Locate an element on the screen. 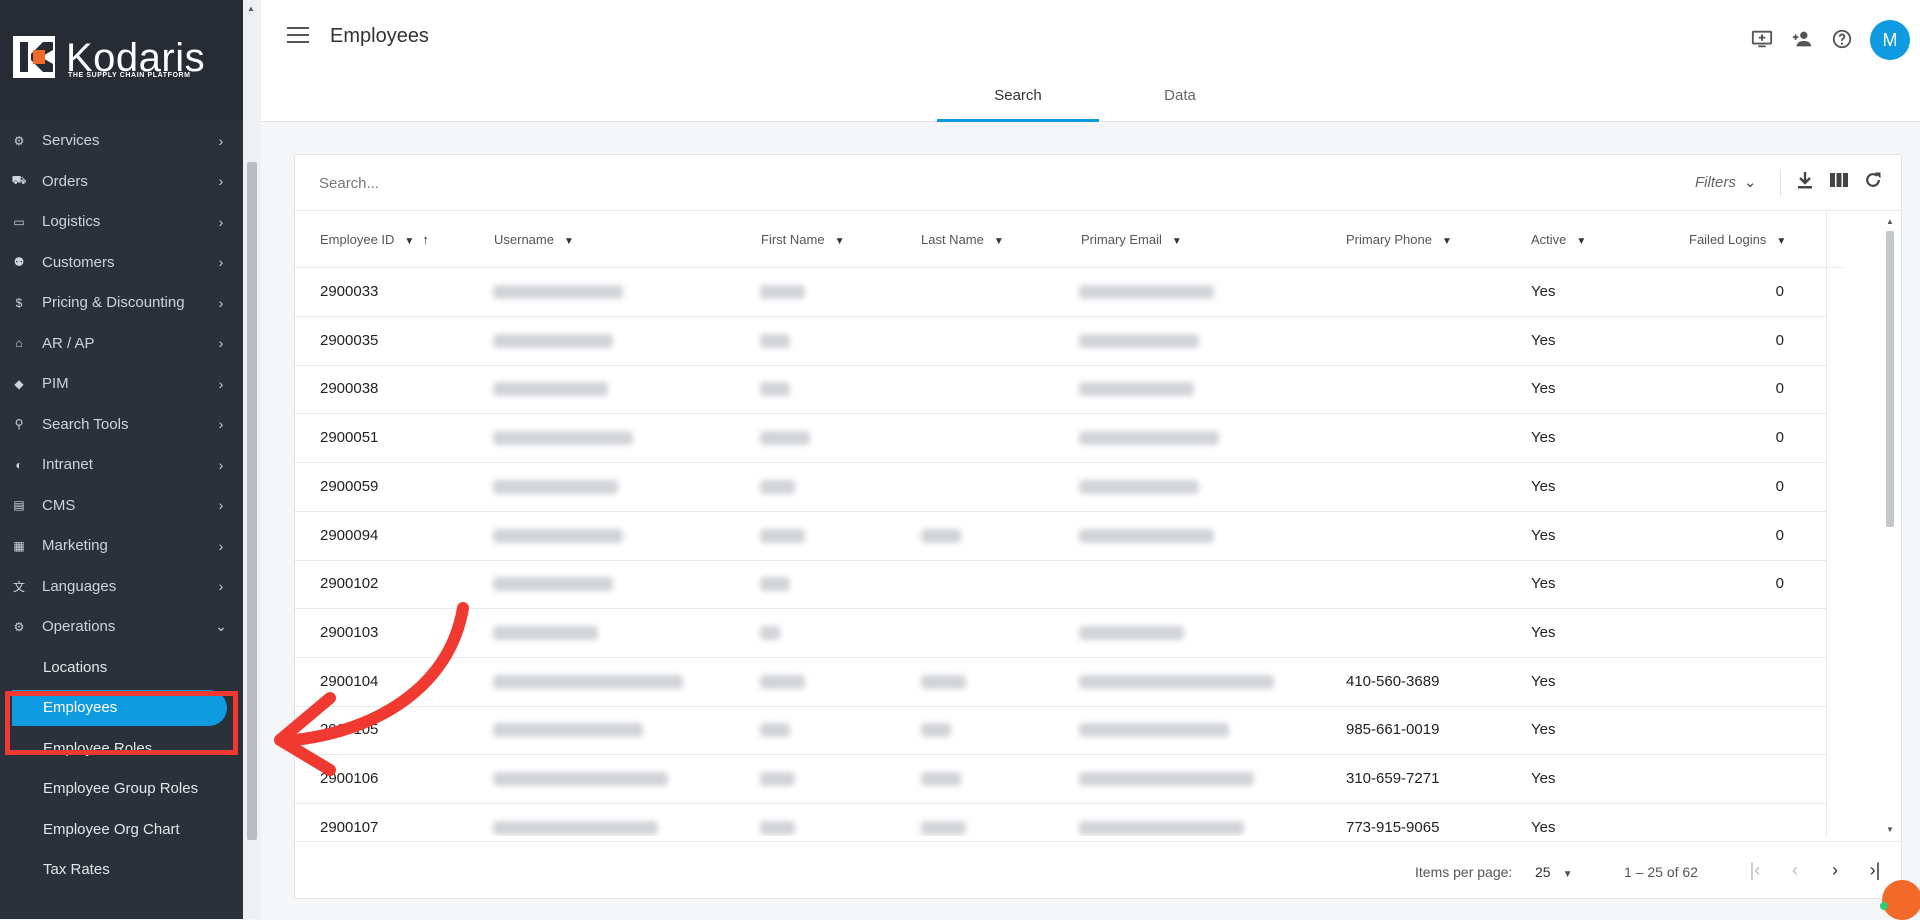 This screenshot has height=920, width=1920. toolbar-icons is located at coordinates (1831, 183).